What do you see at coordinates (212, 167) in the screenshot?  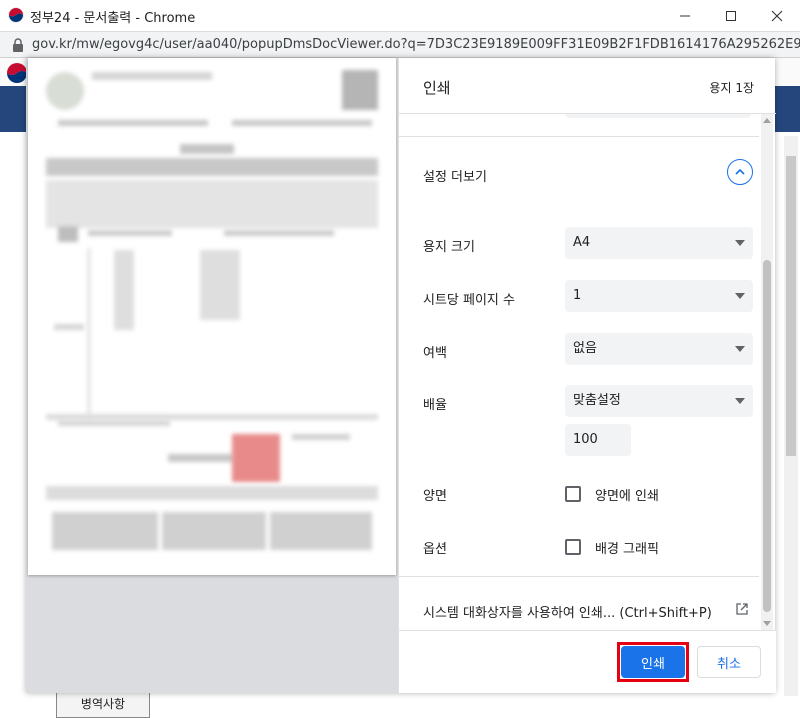 I see `preview-table-header` at bounding box center [212, 167].